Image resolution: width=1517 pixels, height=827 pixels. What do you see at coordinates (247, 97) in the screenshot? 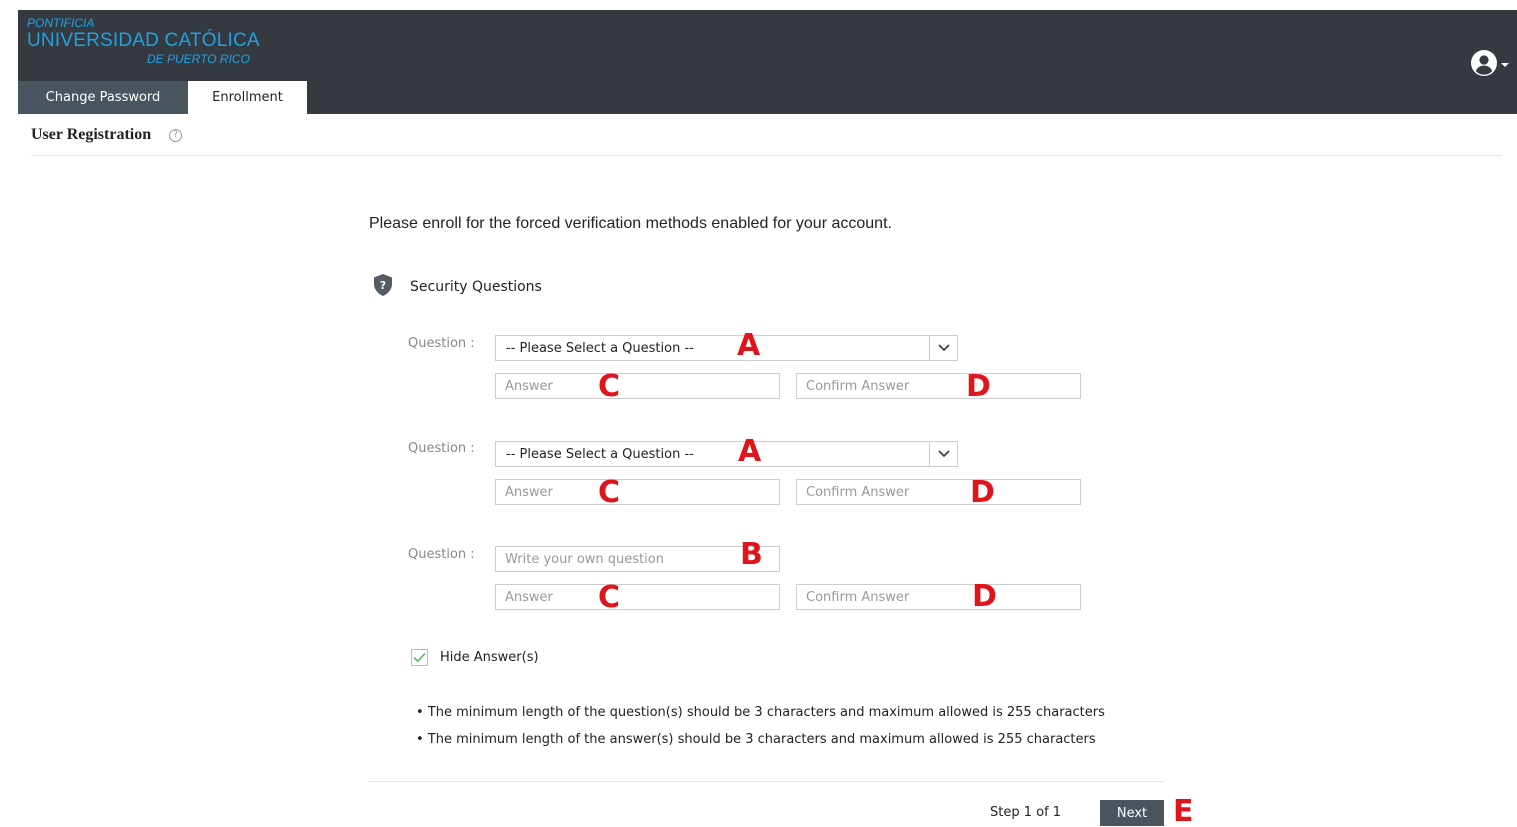
I see `tab-enrollment: Enrollment` at bounding box center [247, 97].